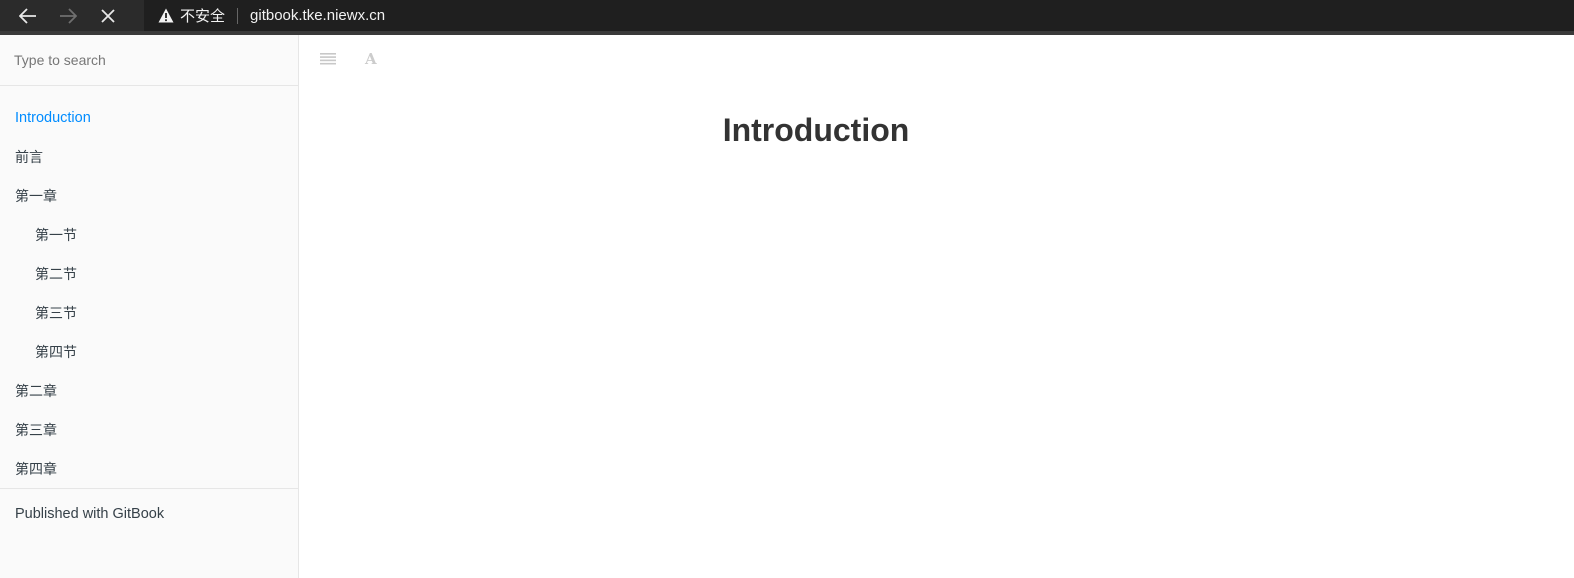 This screenshot has height=578, width=1574. I want to click on toc-item-chapter-2: 第二章, so click(149, 390).